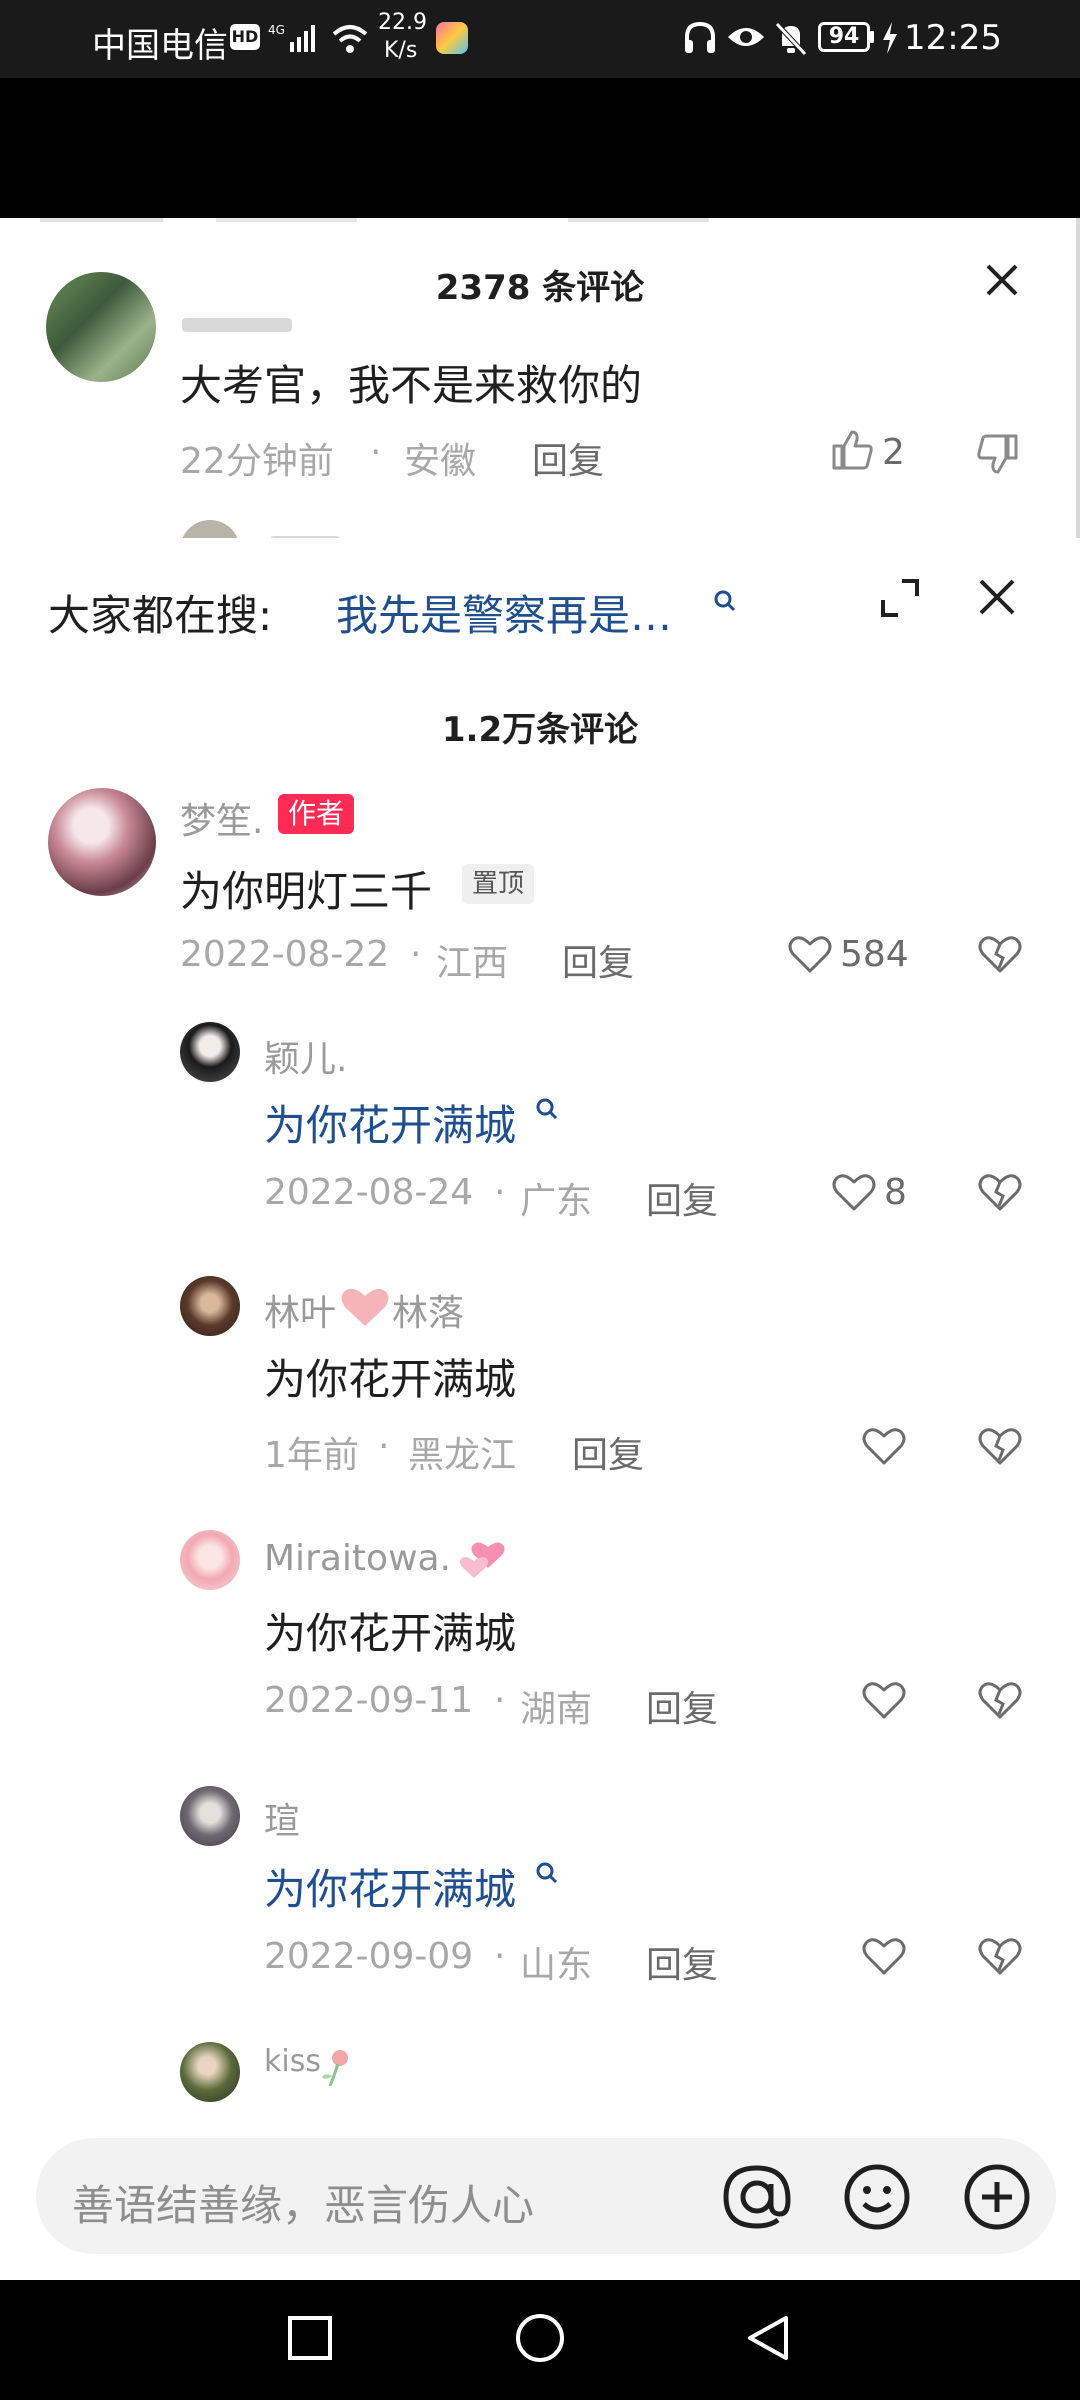  Describe the element at coordinates (556, 1201) in the screenshot. I see `comment-location: 广东` at that location.